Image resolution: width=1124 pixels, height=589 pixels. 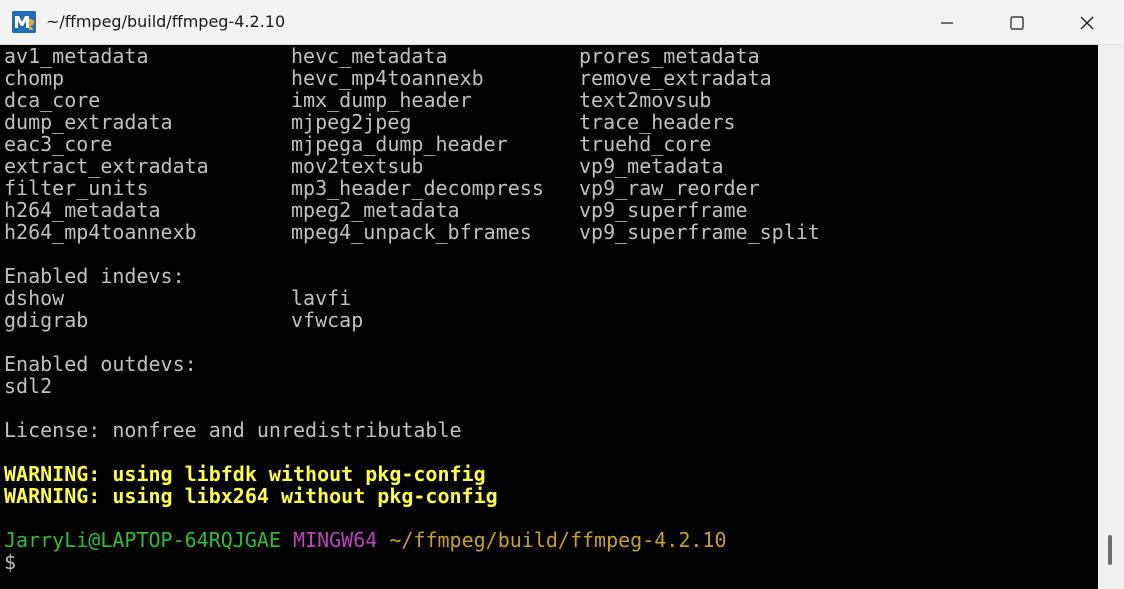 I want to click on bsf-item: h264_mp4toannexb, so click(x=100, y=232).